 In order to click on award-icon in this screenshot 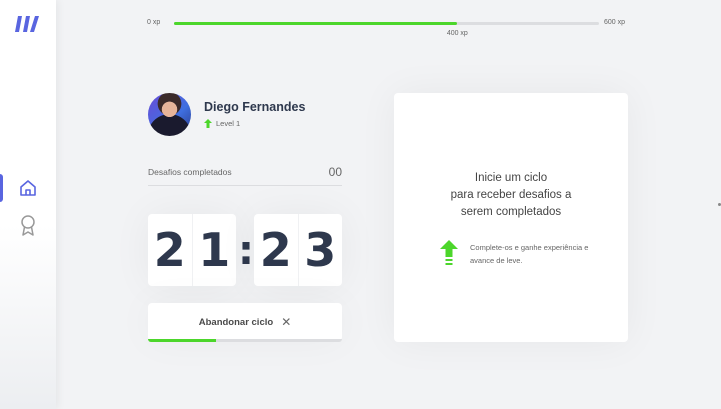, I will do `click(28, 225)`.